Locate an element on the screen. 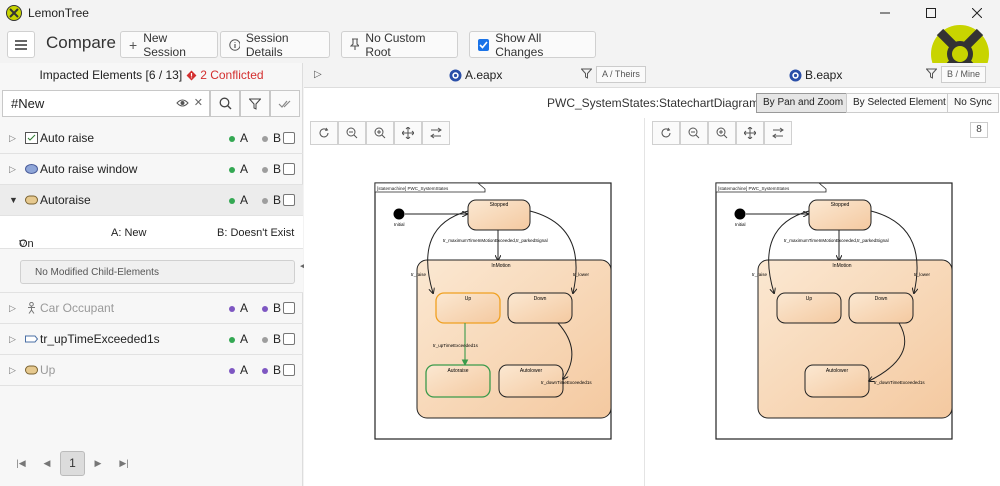 The height and width of the screenshot is (486, 1000). stopped-label: Stopped is located at coordinates (499, 205).